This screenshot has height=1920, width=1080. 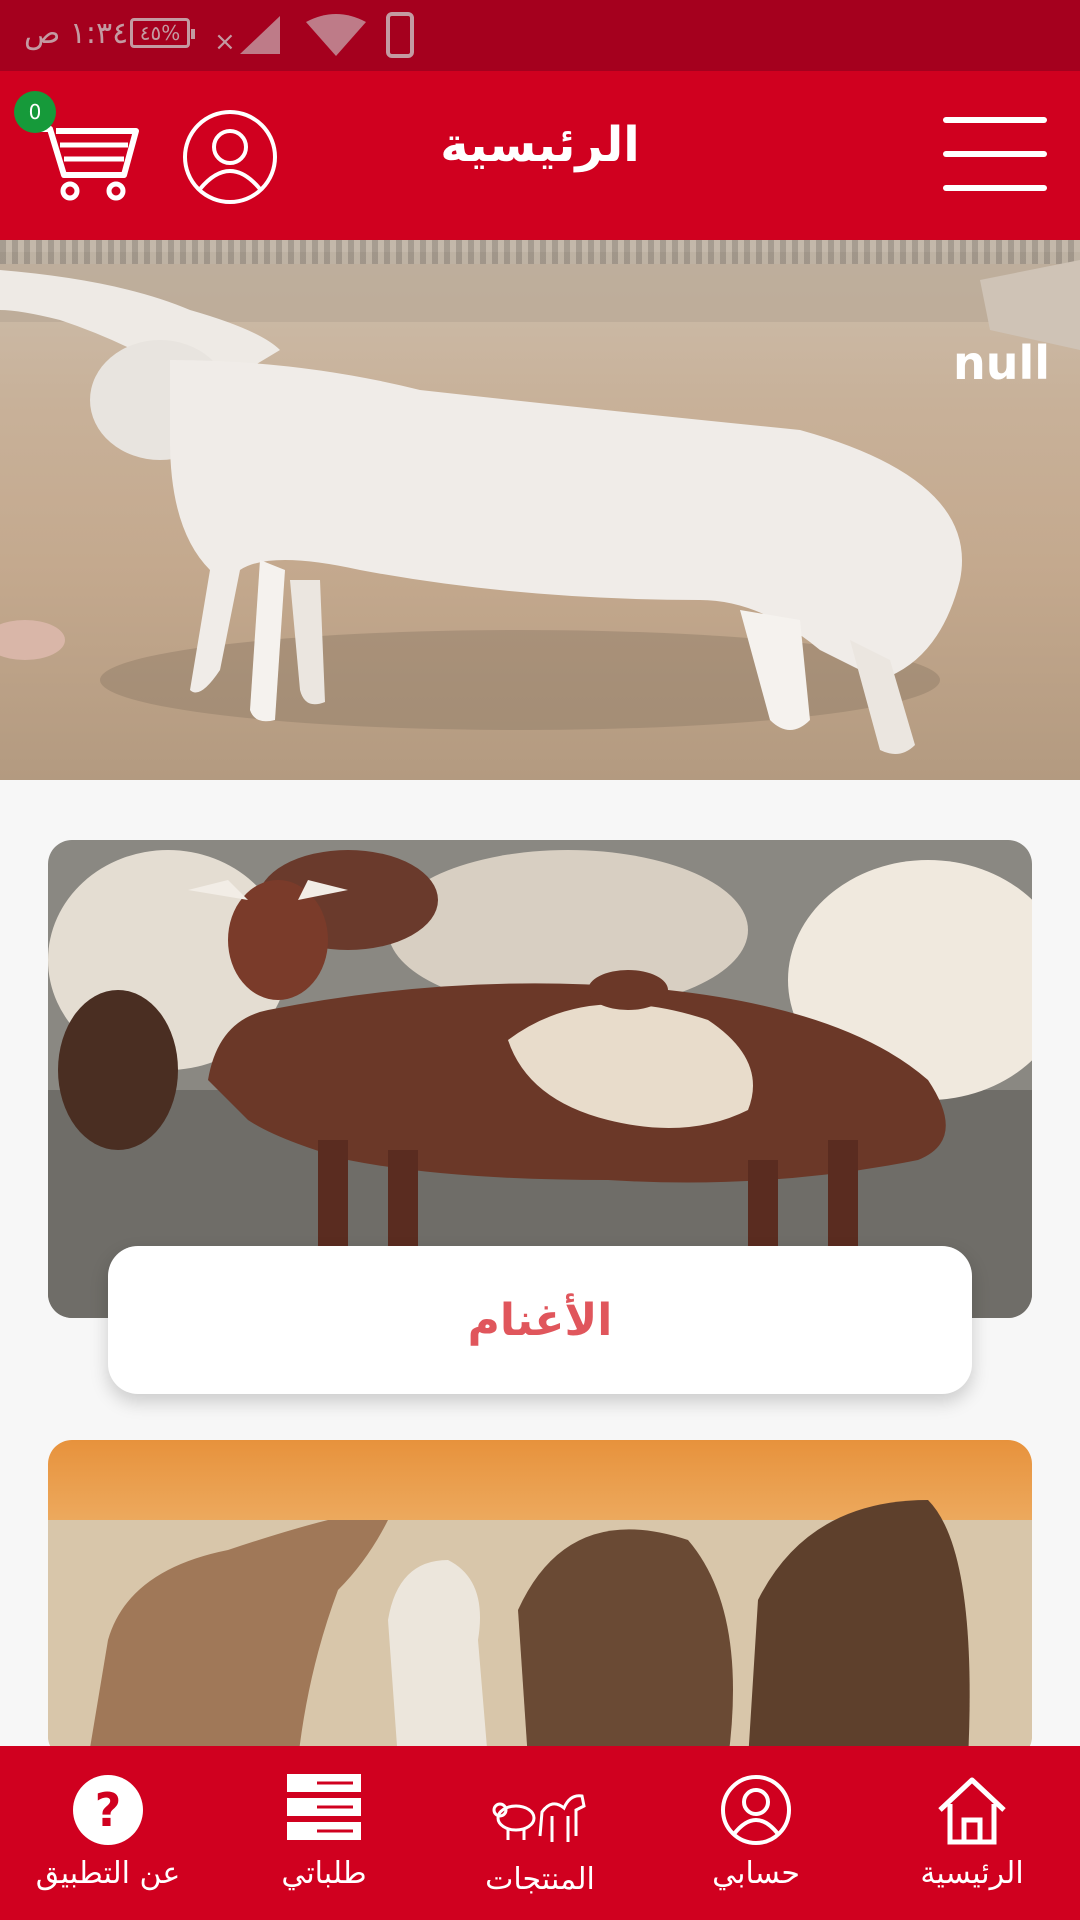 I want to click on battery-icon: ٤٥%, so click(x=162, y=33).